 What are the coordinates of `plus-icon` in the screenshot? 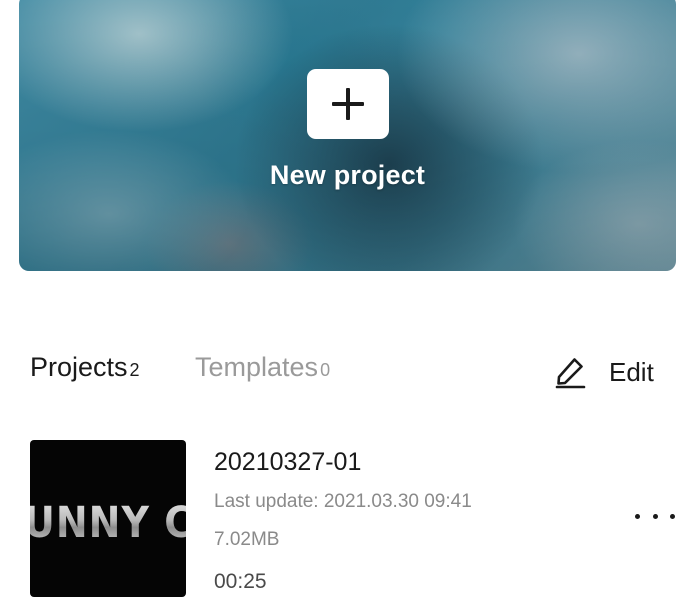 It's located at (348, 104).